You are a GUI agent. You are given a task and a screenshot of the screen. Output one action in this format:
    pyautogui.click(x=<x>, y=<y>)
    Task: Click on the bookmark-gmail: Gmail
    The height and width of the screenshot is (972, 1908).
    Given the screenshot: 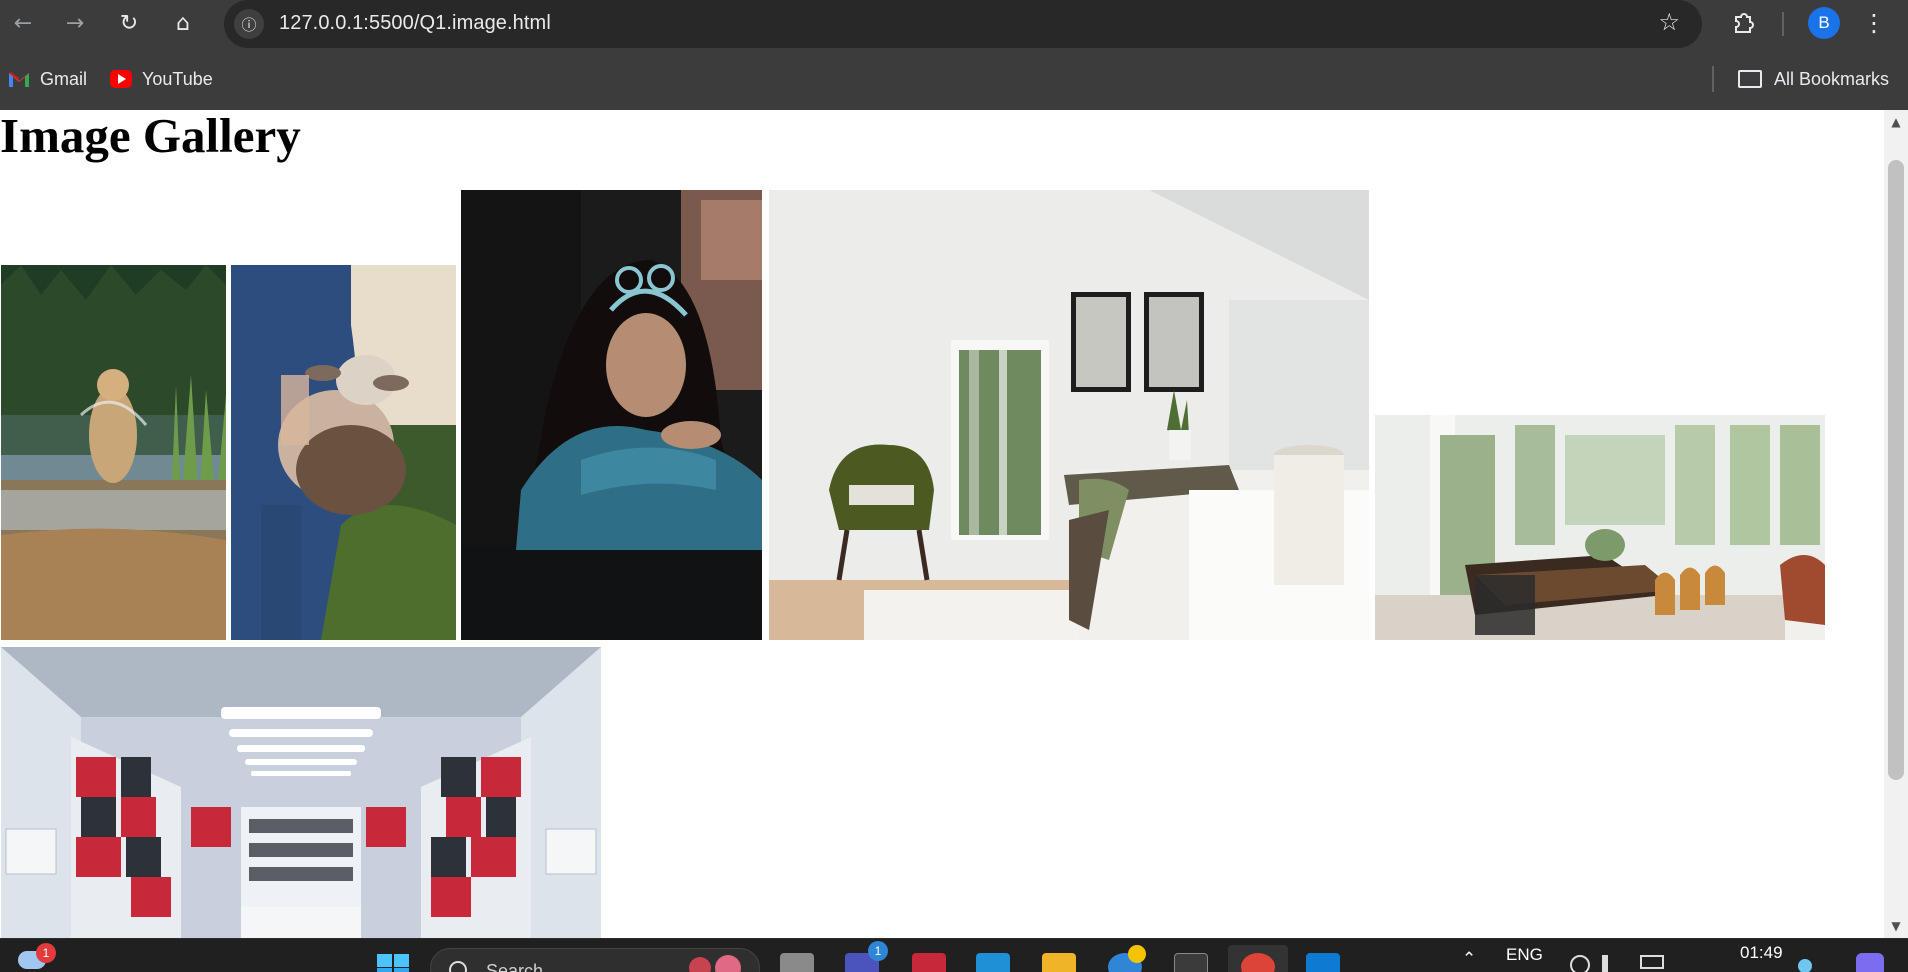 What is the action you would take?
    pyautogui.click(x=47, y=79)
    